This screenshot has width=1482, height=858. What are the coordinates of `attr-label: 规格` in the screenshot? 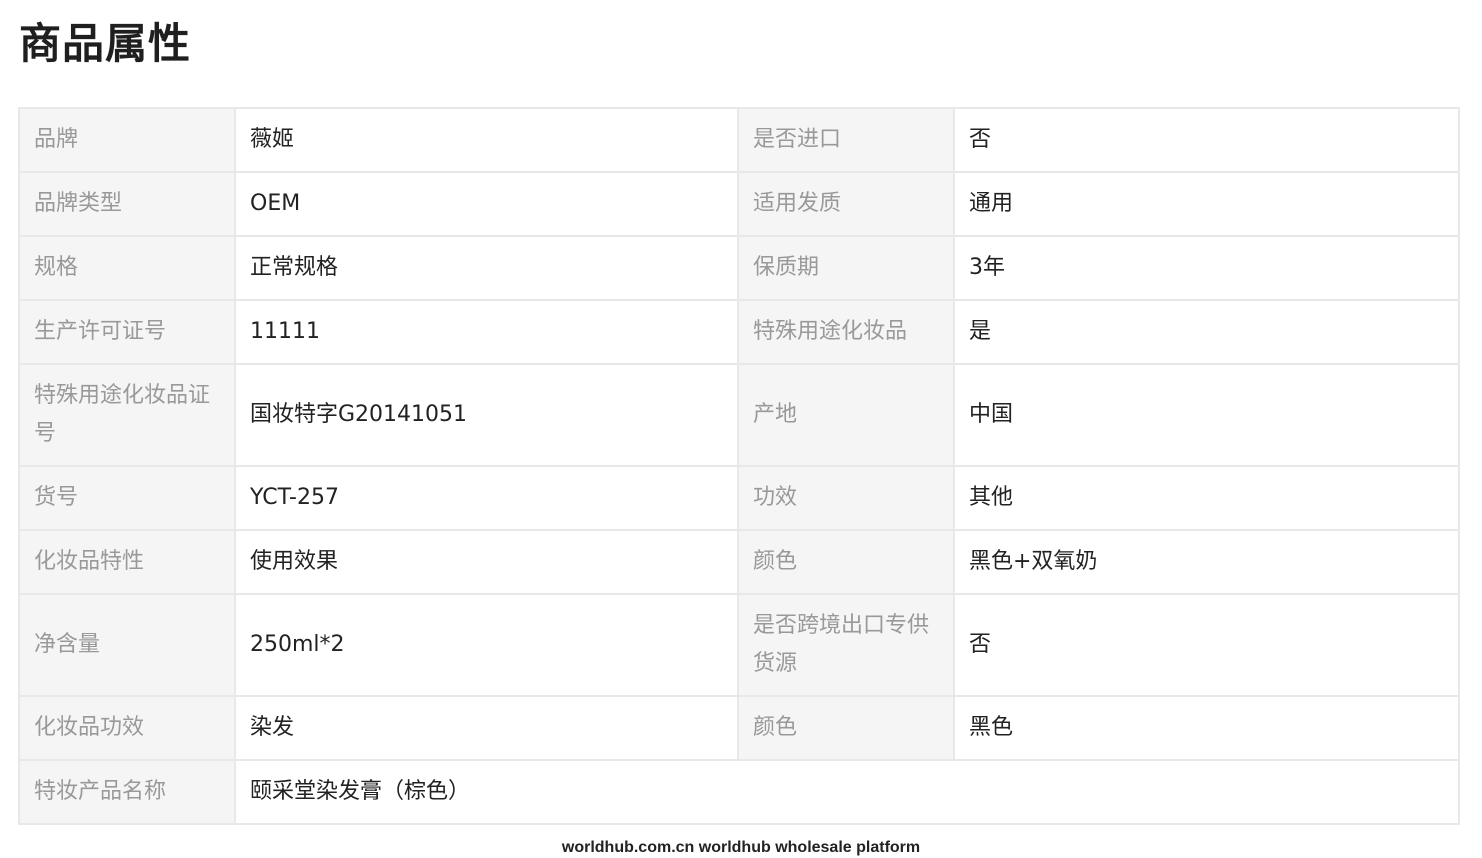 It's located at (127, 268).